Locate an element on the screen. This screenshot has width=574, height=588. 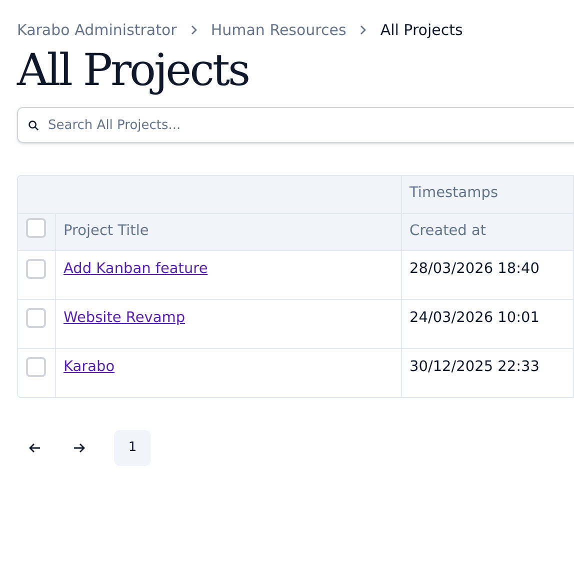
arrow-left-icon is located at coordinates (35, 448).